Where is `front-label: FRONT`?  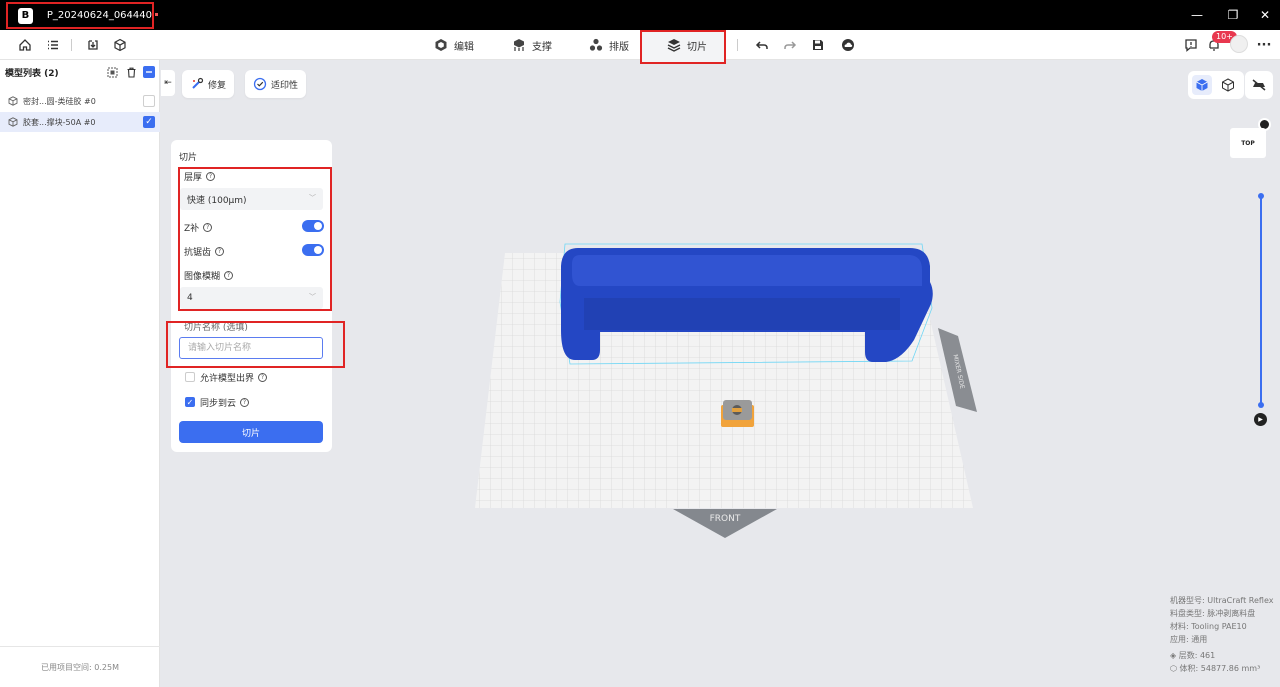 front-label: FRONT is located at coordinates (725, 519).